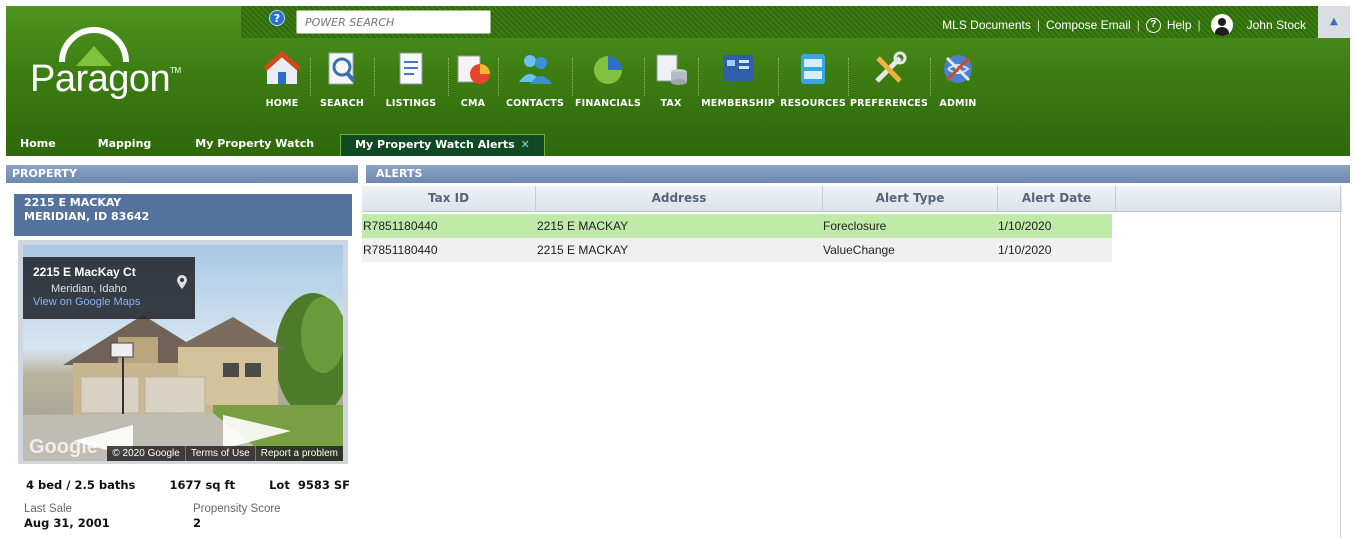 This screenshot has height=538, width=1356. Describe the element at coordinates (738, 83) in the screenshot. I see `nav-membership: MEMBERSHIP` at that location.